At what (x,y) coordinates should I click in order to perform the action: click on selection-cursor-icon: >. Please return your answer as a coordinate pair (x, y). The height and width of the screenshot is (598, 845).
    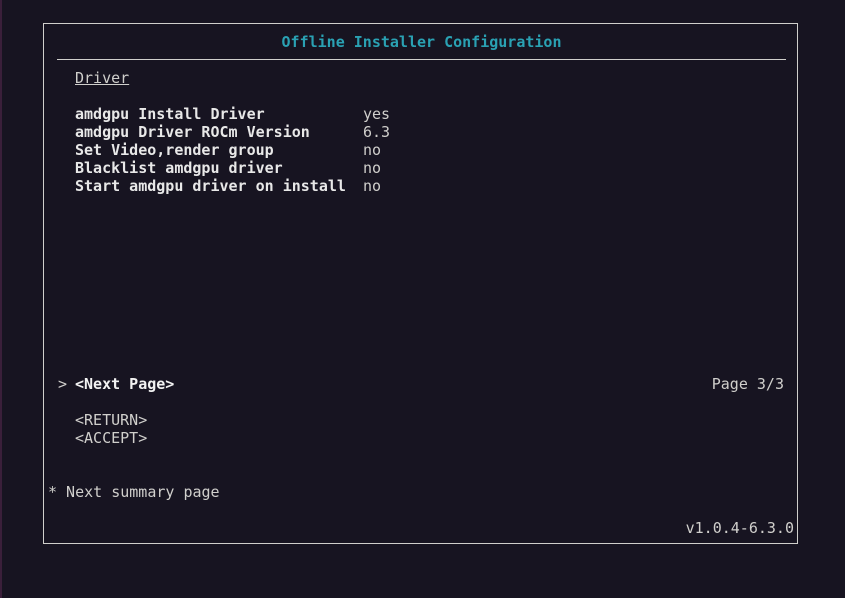
    Looking at the image, I should click on (63, 384).